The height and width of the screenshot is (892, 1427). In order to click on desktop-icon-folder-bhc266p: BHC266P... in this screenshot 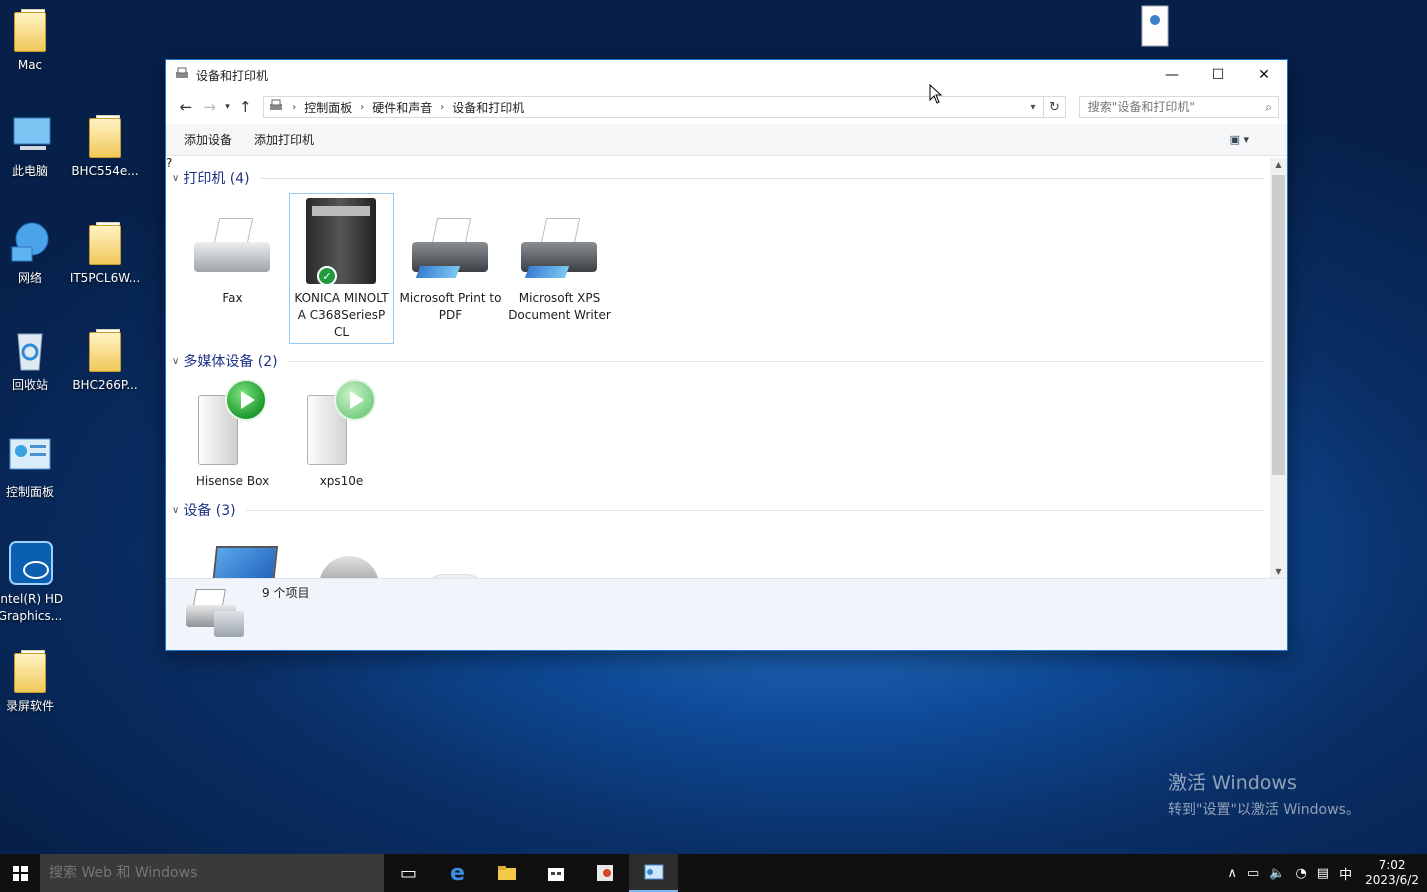, I will do `click(105, 360)`.